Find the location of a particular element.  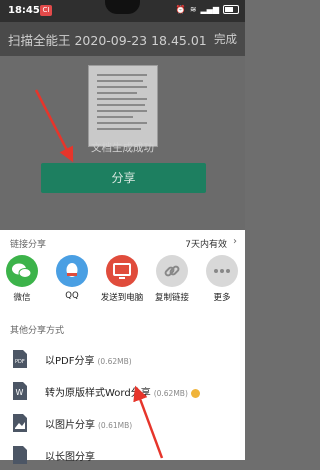

share-wechat: 微信 is located at coordinates (22, 279).